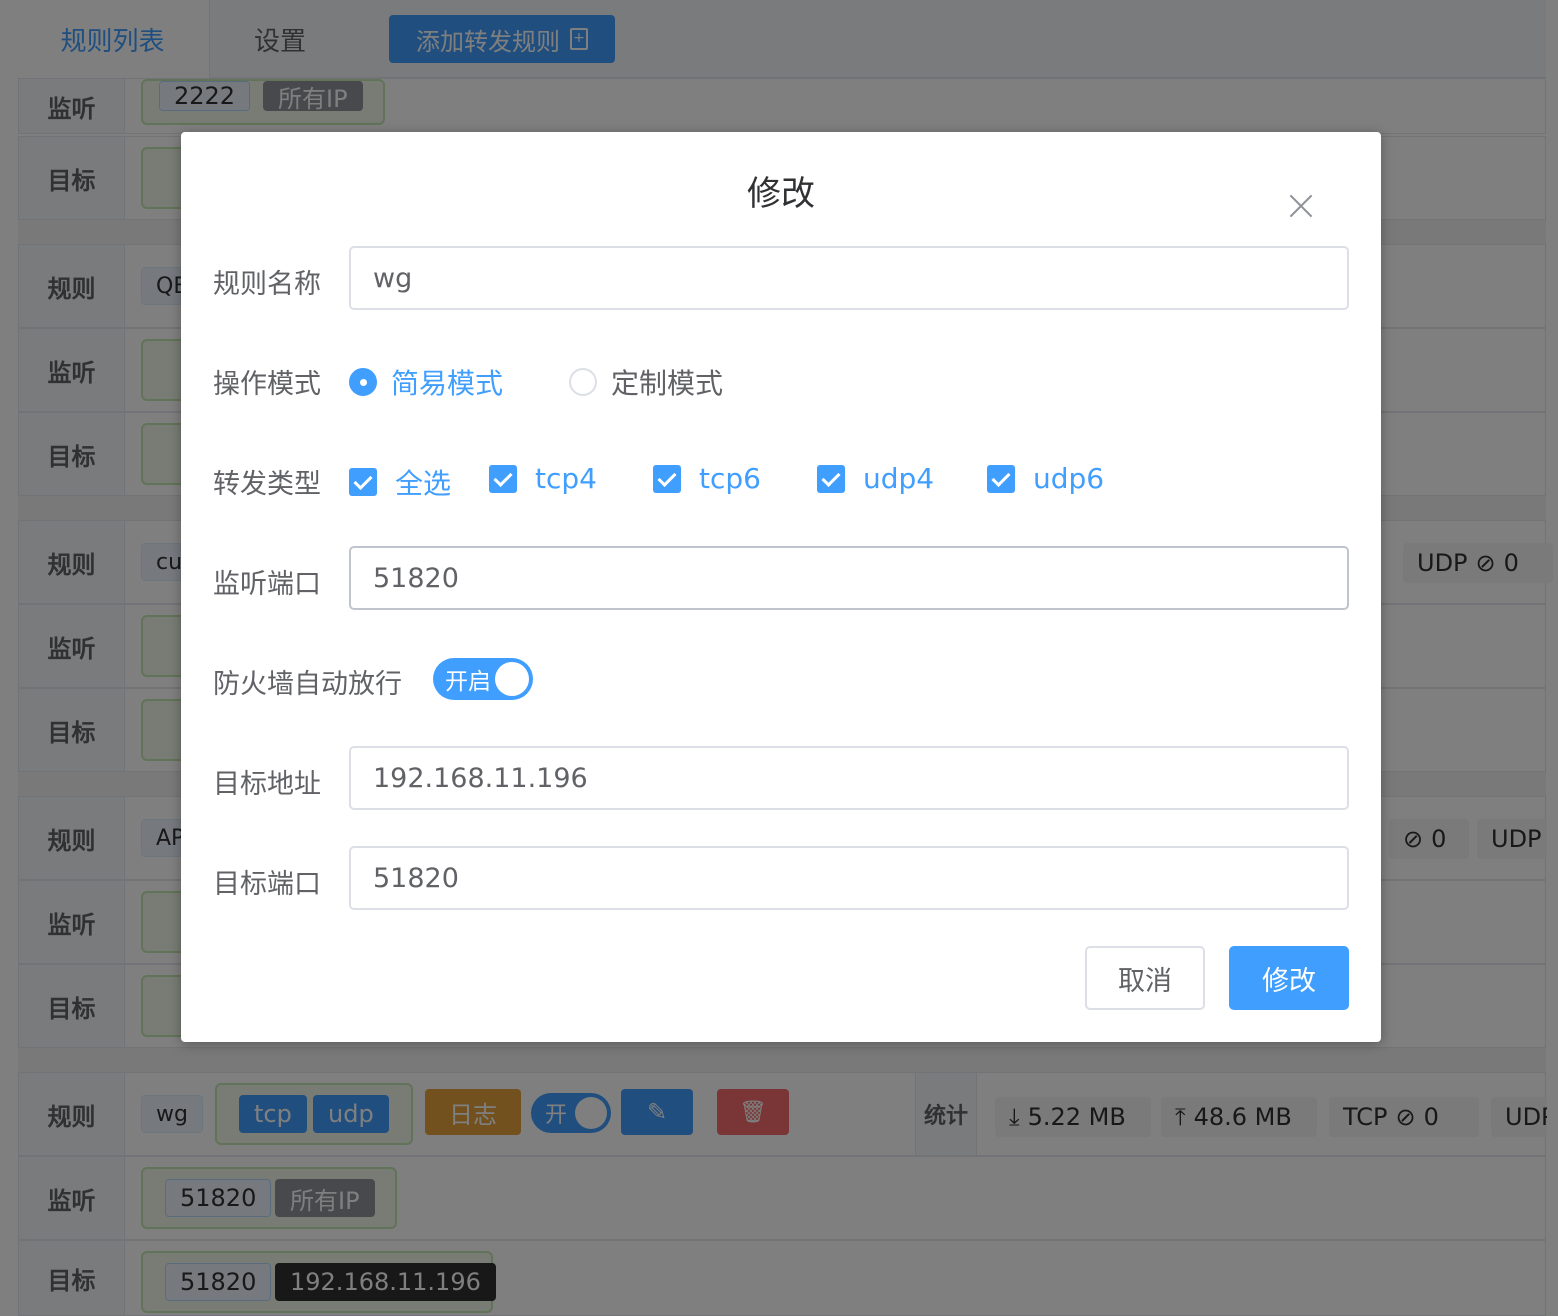 The height and width of the screenshot is (1316, 1558). Describe the element at coordinates (899, 478) in the screenshot. I see `checkbox-label: udp4` at that location.